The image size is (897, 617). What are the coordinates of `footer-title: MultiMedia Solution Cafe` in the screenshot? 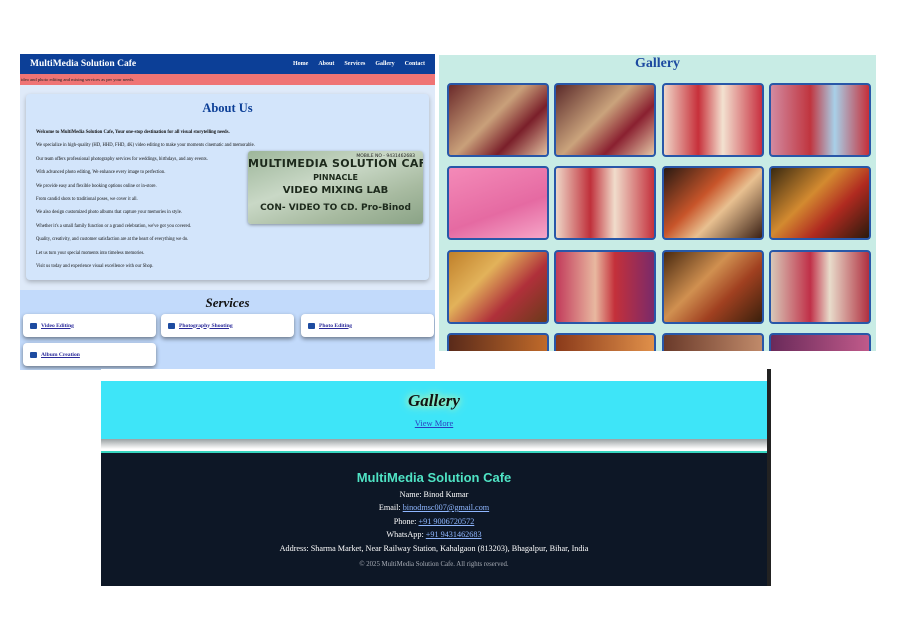 It's located at (434, 477).